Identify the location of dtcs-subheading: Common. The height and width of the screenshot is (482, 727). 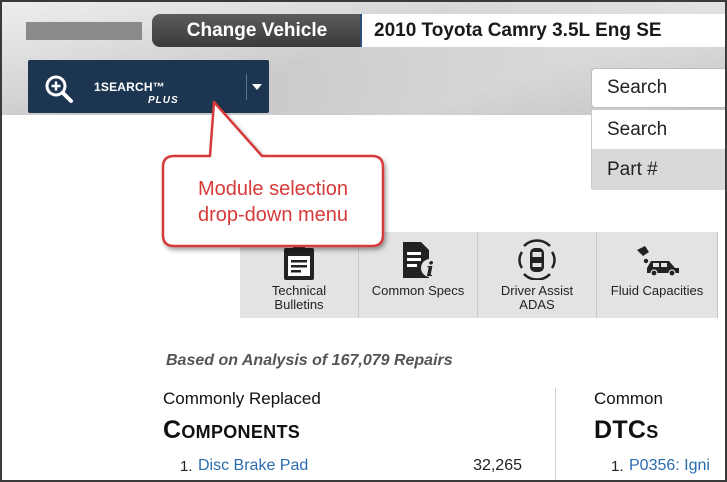
(628, 398).